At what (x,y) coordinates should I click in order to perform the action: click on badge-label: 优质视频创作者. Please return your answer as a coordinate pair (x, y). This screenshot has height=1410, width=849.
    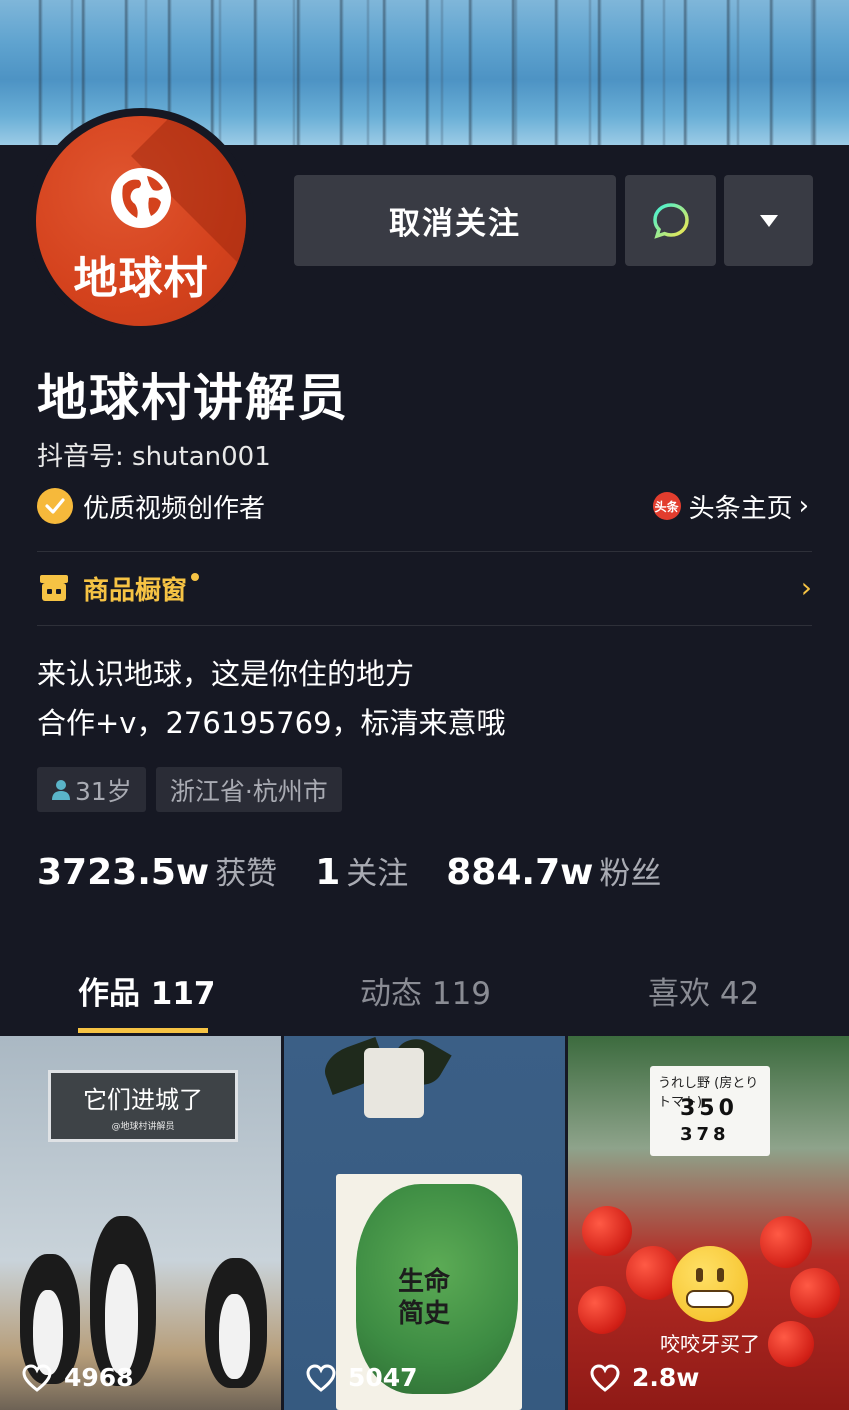
    Looking at the image, I should click on (174, 508).